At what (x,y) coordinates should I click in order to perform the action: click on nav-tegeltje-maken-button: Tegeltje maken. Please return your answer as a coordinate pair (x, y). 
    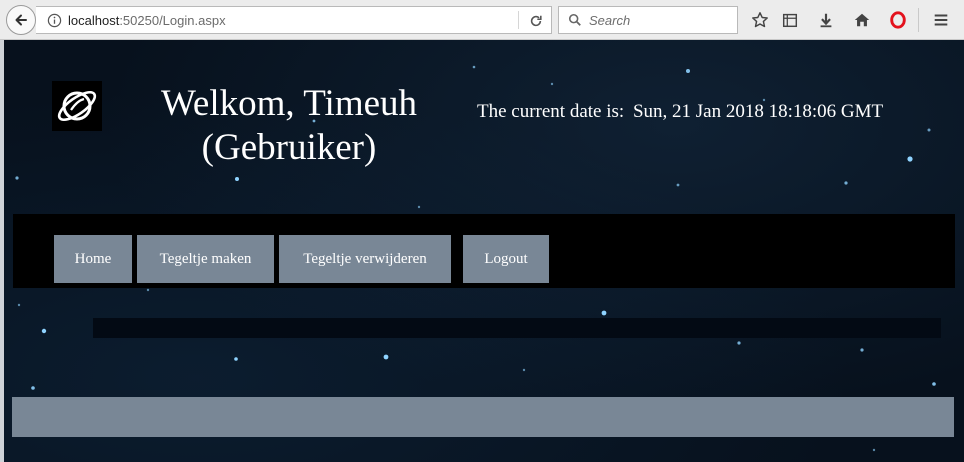
    Looking at the image, I should click on (205, 259).